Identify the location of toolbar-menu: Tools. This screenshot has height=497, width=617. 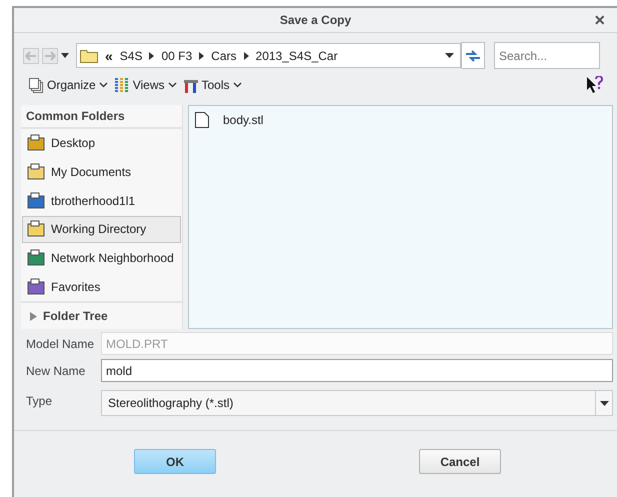
(212, 85).